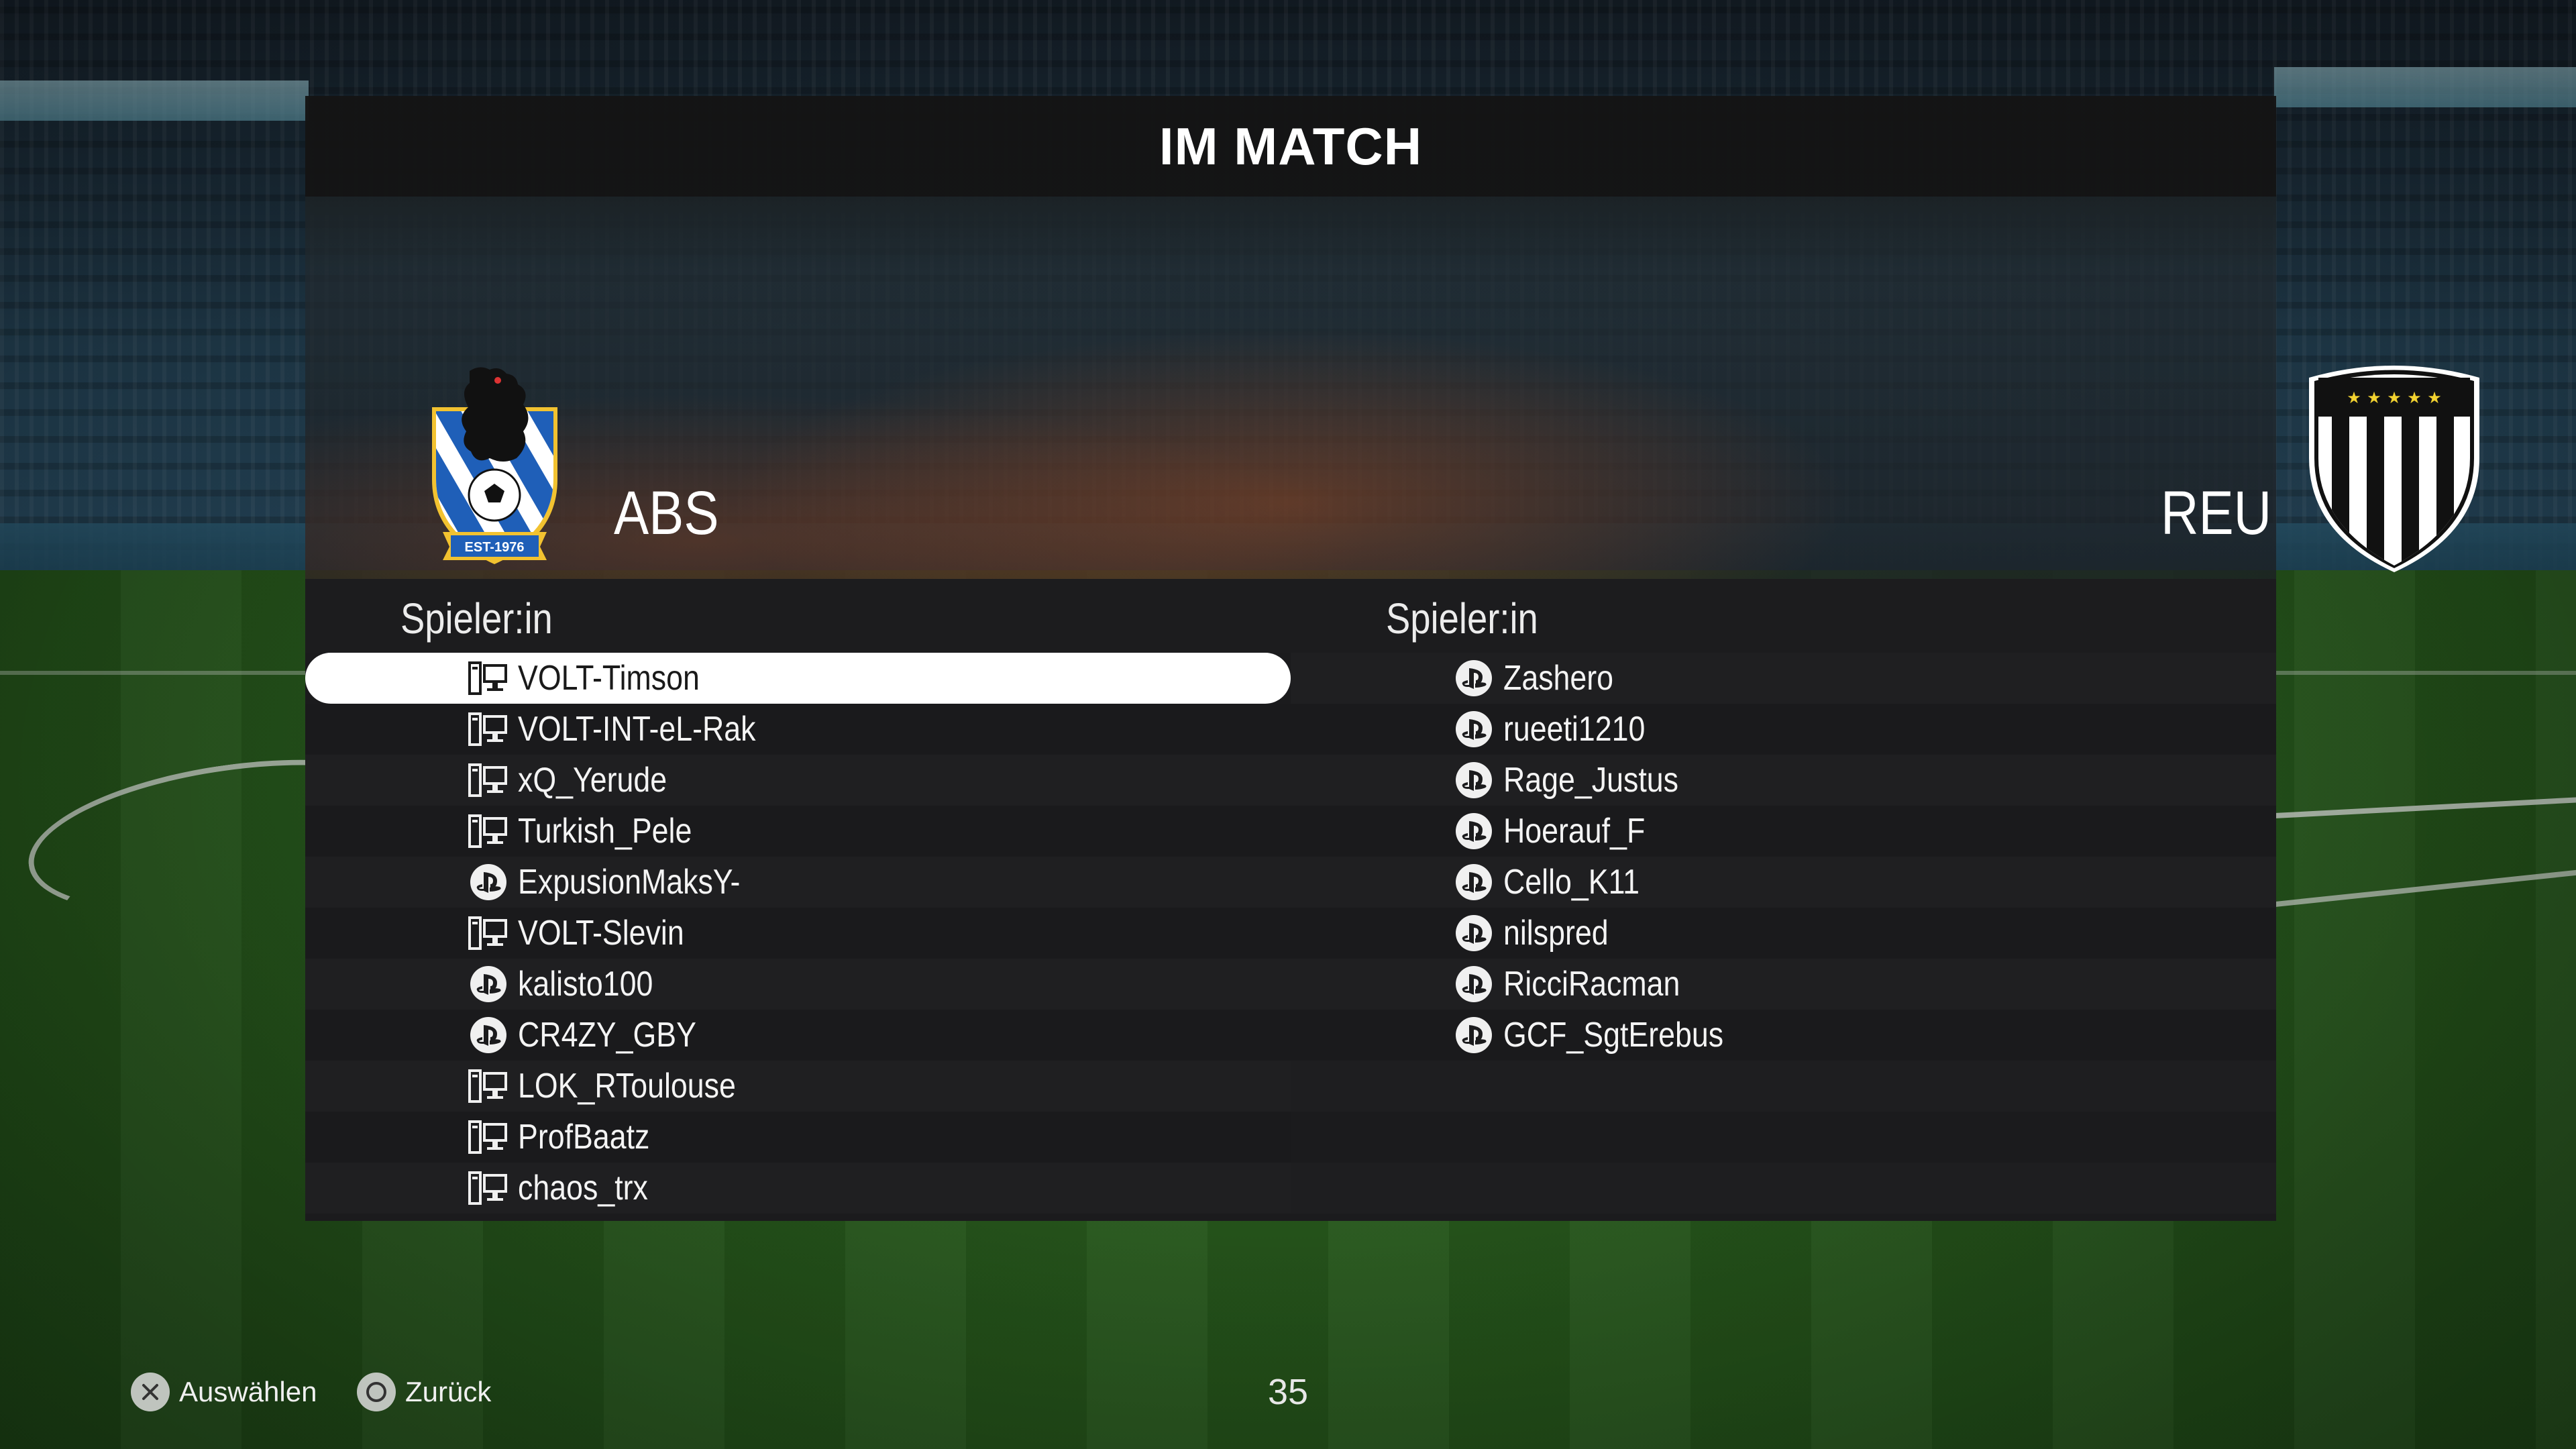  What do you see at coordinates (1783, 780) in the screenshot?
I see `player-row: Rage_Justus` at bounding box center [1783, 780].